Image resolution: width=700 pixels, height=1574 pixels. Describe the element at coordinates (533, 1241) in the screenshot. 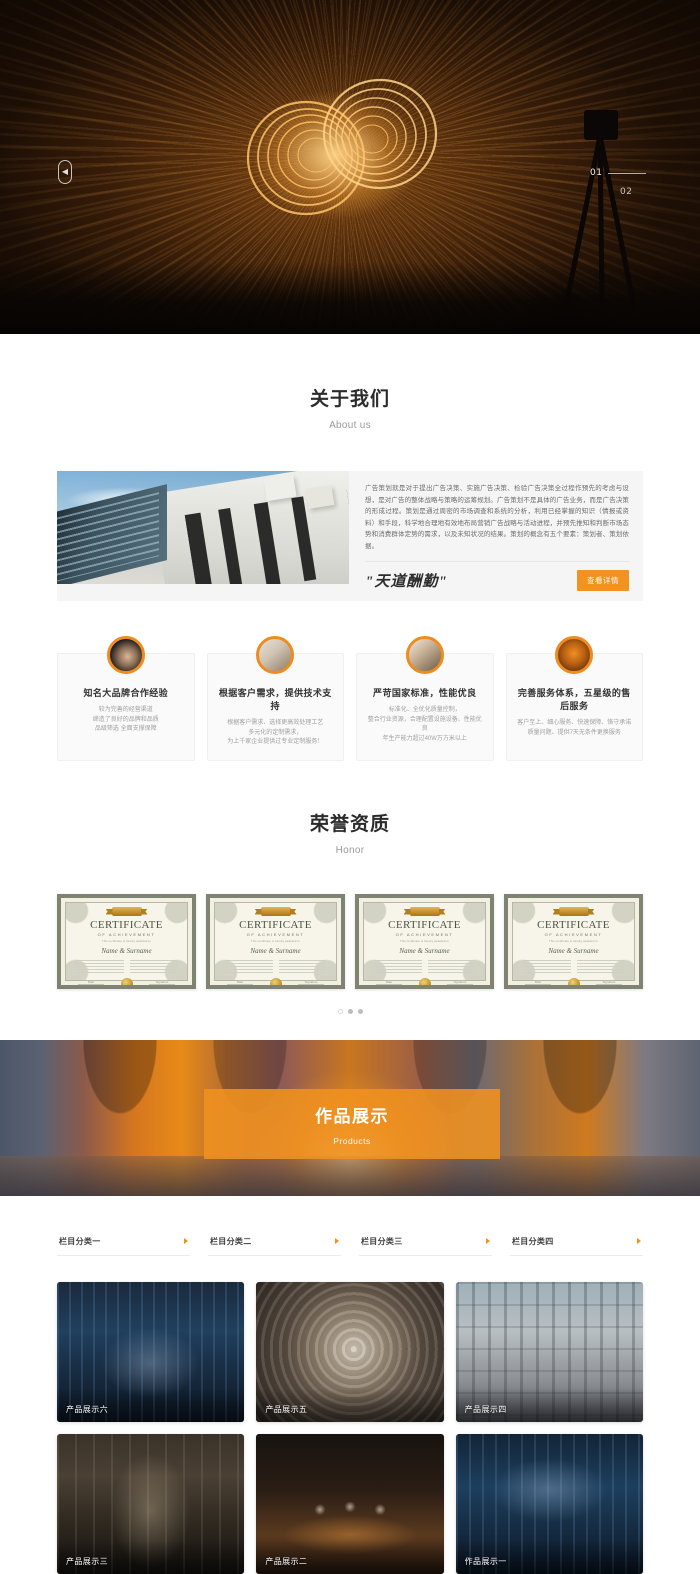

I see `category-tab-label: 栏目分类四` at that location.